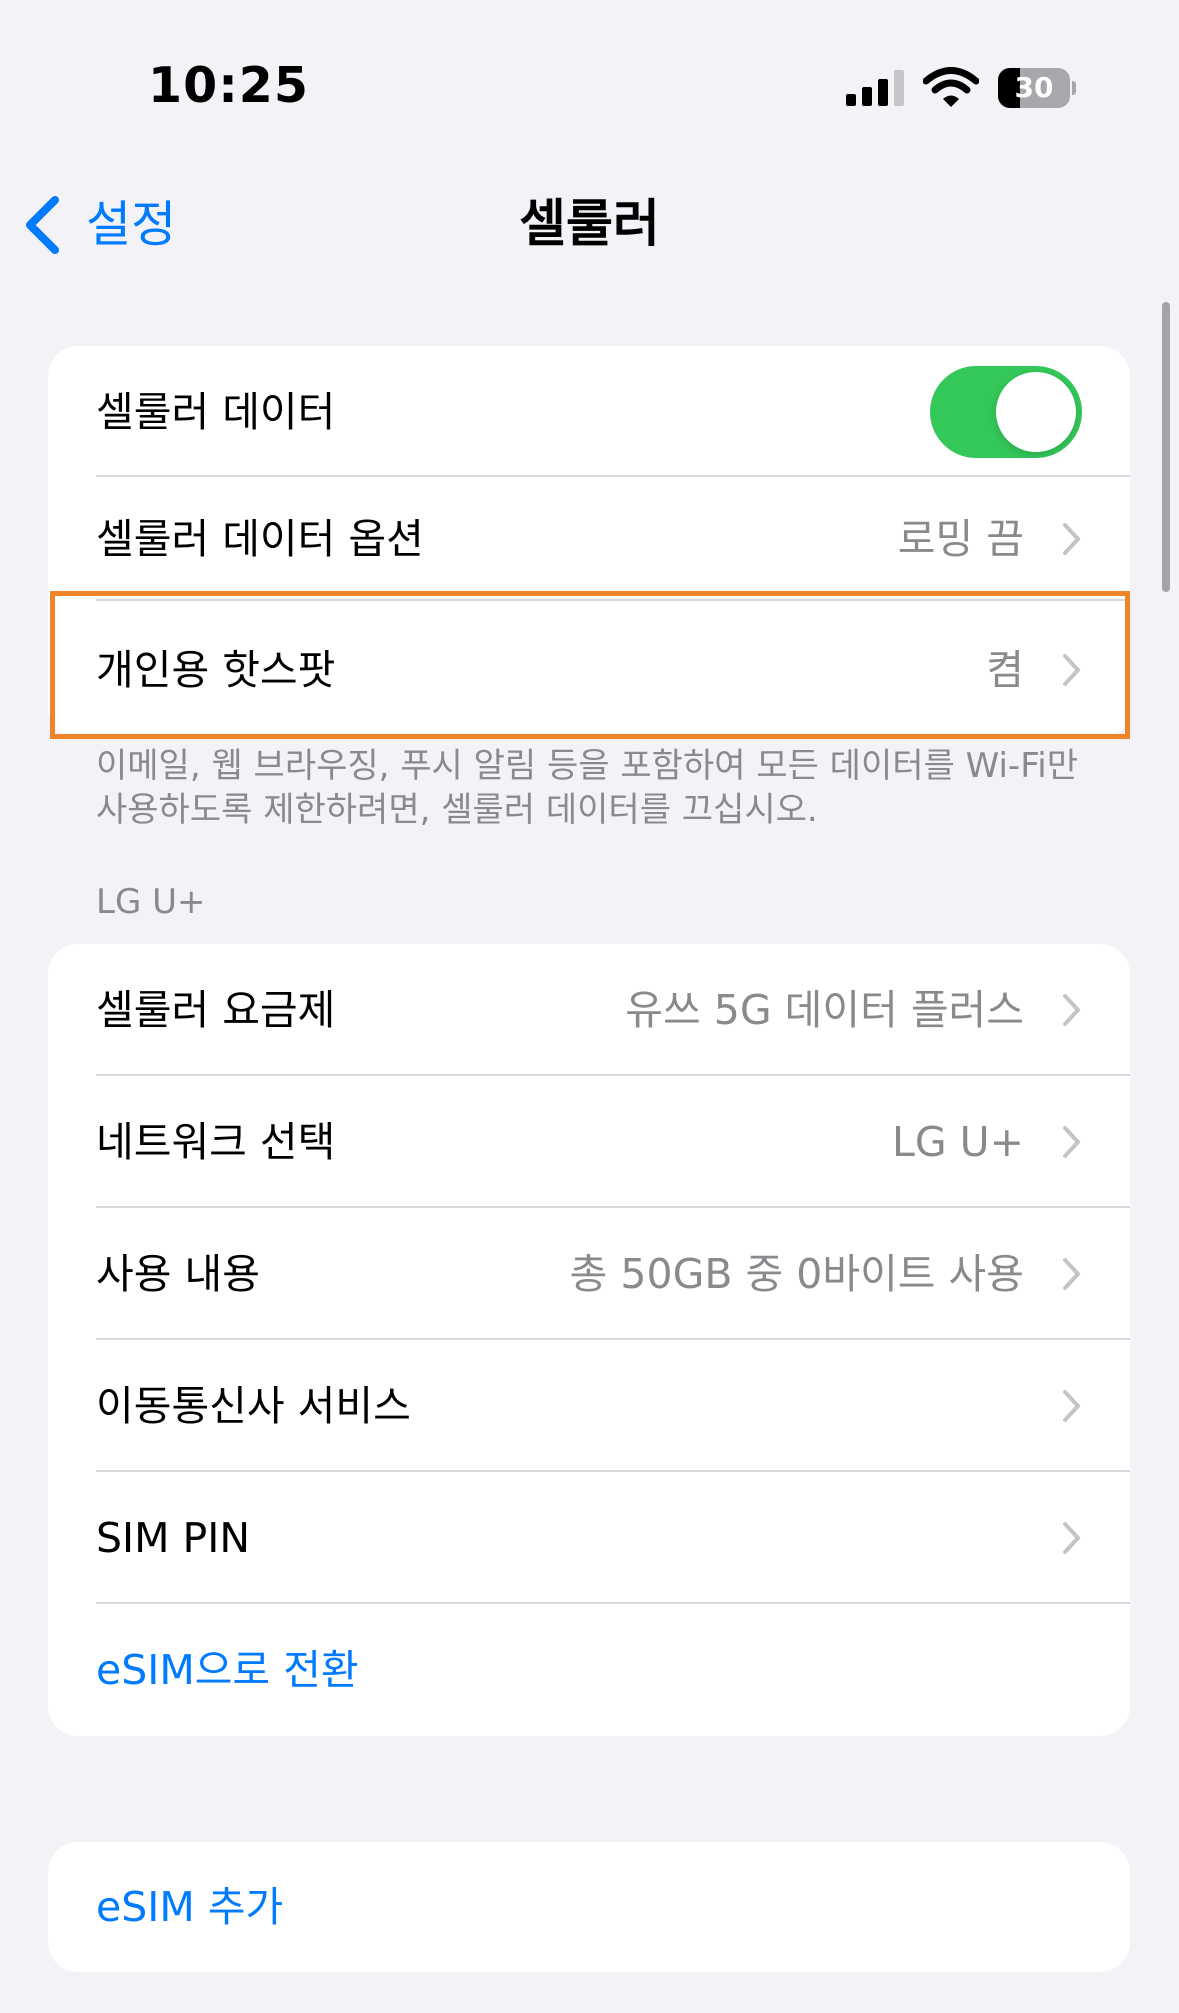 Image resolution: width=1179 pixels, height=2013 pixels. What do you see at coordinates (589, 1142) in the screenshot?
I see `network-selection-row: 네트워크 선택 LG U+` at bounding box center [589, 1142].